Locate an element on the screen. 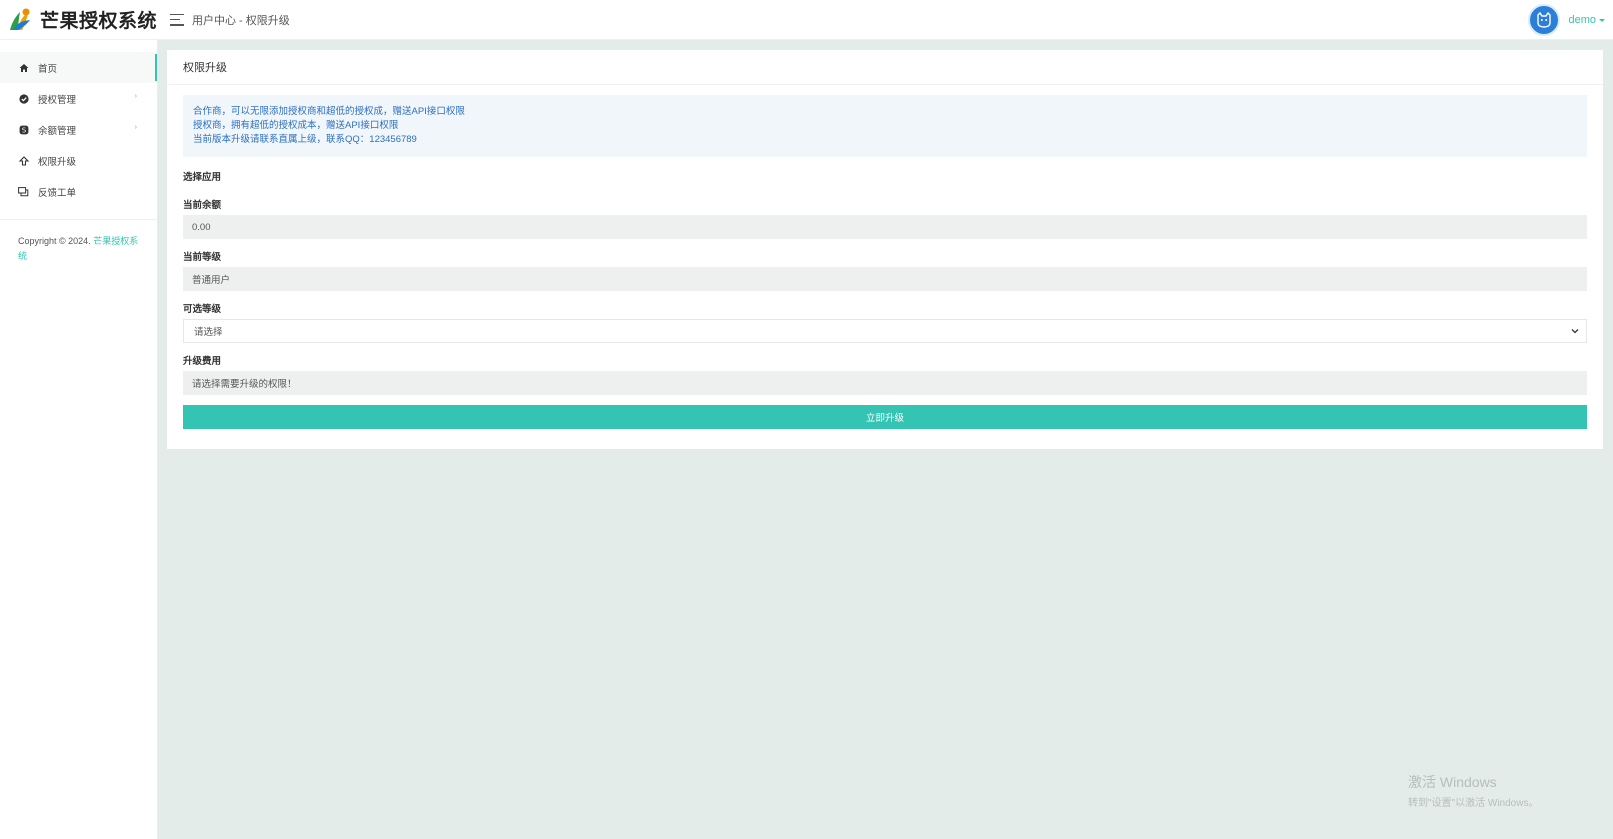 Image resolution: width=1613 pixels, height=839 pixels. optional-level-label: 可选等级 is located at coordinates (202, 309).